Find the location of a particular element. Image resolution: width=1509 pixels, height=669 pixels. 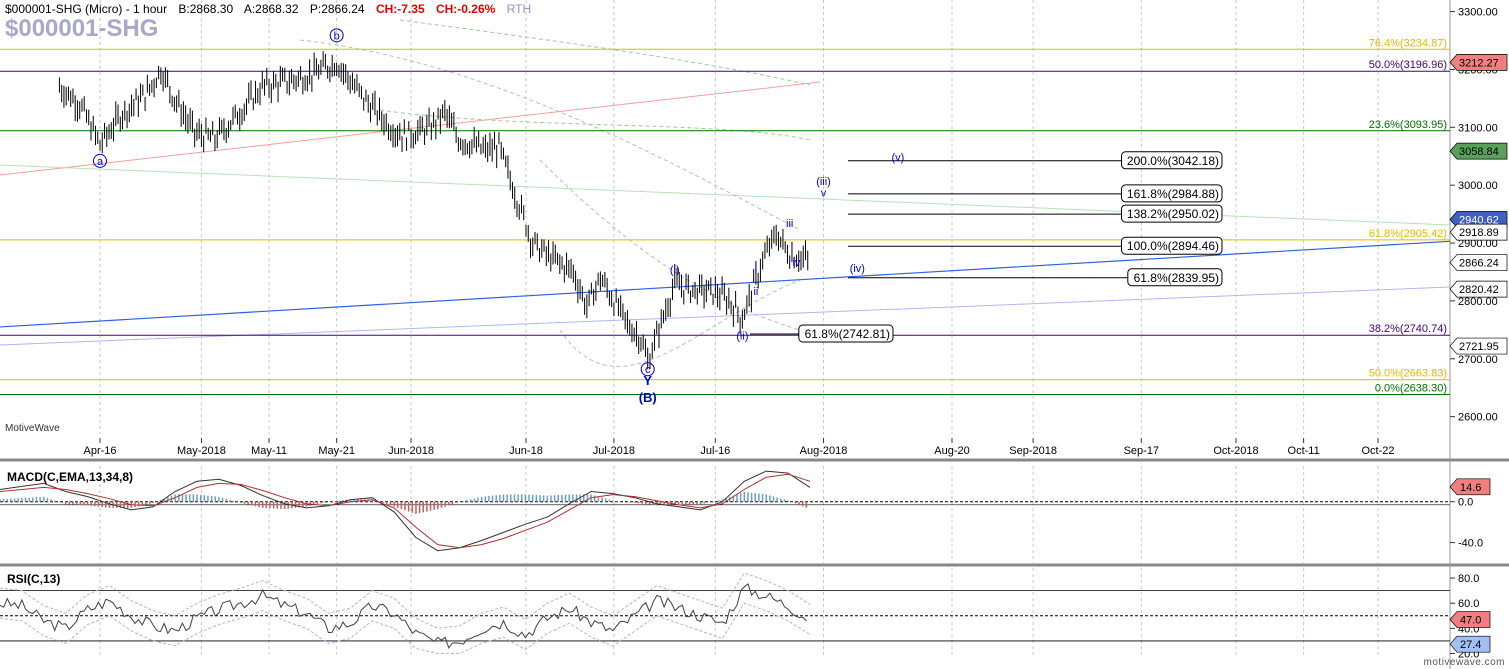

x-tick-label: Jul-2018 is located at coordinates (614, 451).